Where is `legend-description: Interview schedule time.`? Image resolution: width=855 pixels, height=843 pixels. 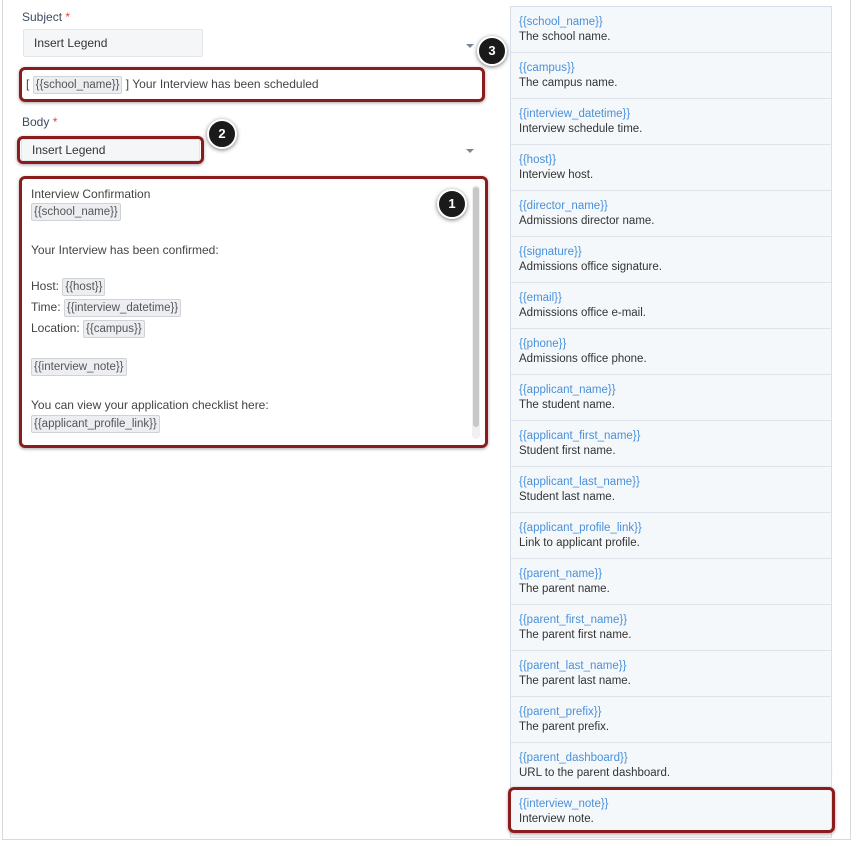 legend-description: Interview schedule time. is located at coordinates (581, 129).